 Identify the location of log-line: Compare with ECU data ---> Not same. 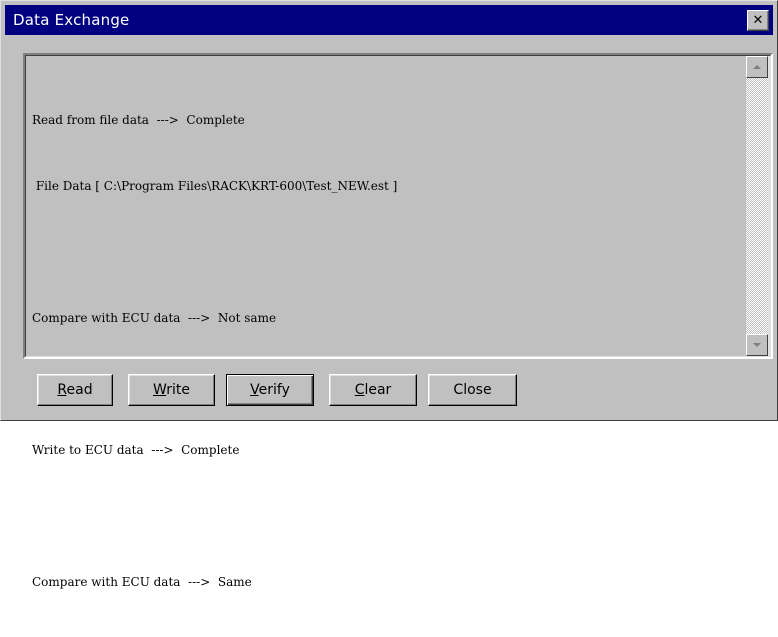
(154, 318).